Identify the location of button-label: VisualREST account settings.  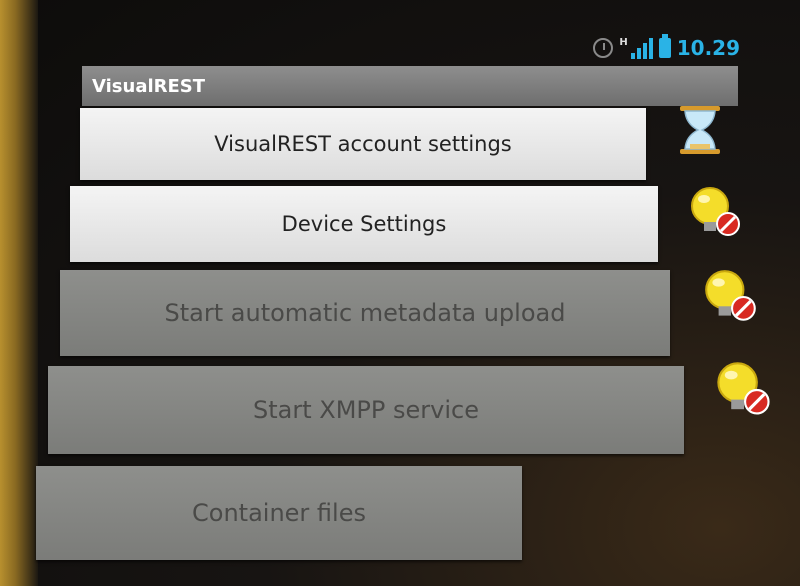
(363, 144).